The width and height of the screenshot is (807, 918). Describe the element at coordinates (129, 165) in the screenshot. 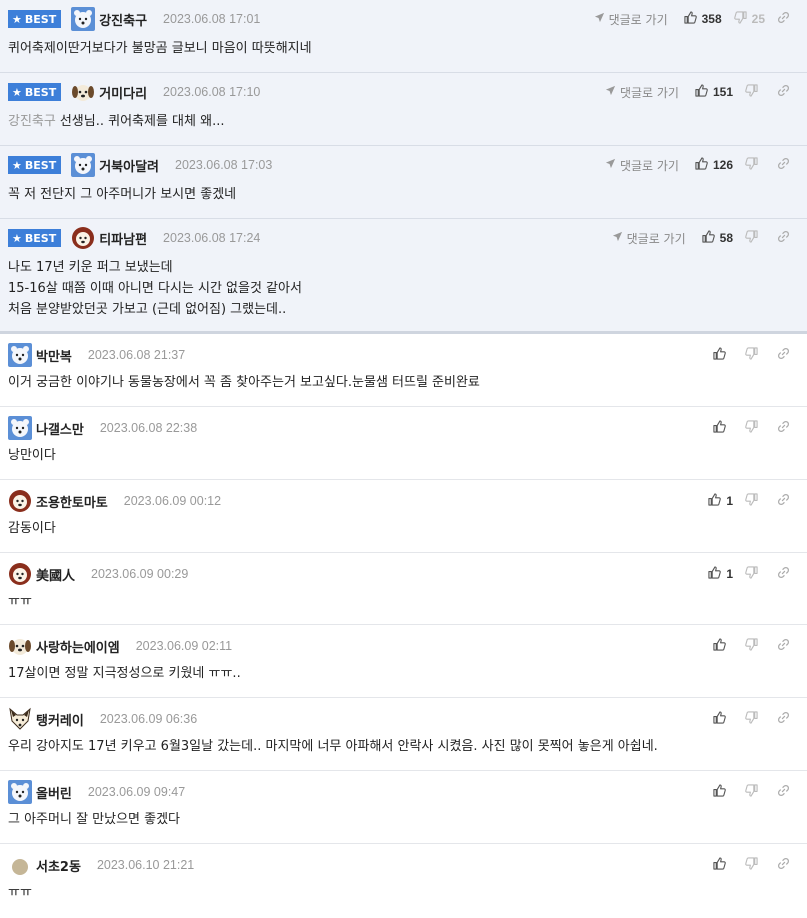

I see `nickname: 거북아달려` at that location.